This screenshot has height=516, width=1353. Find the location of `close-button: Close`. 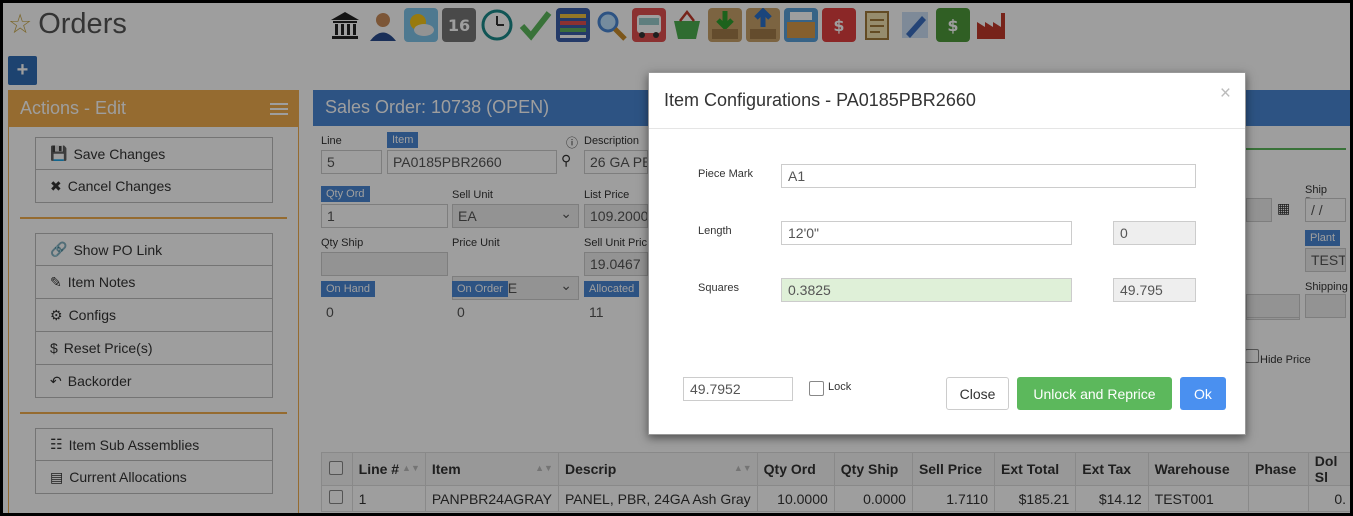

close-button: Close is located at coordinates (977, 393).